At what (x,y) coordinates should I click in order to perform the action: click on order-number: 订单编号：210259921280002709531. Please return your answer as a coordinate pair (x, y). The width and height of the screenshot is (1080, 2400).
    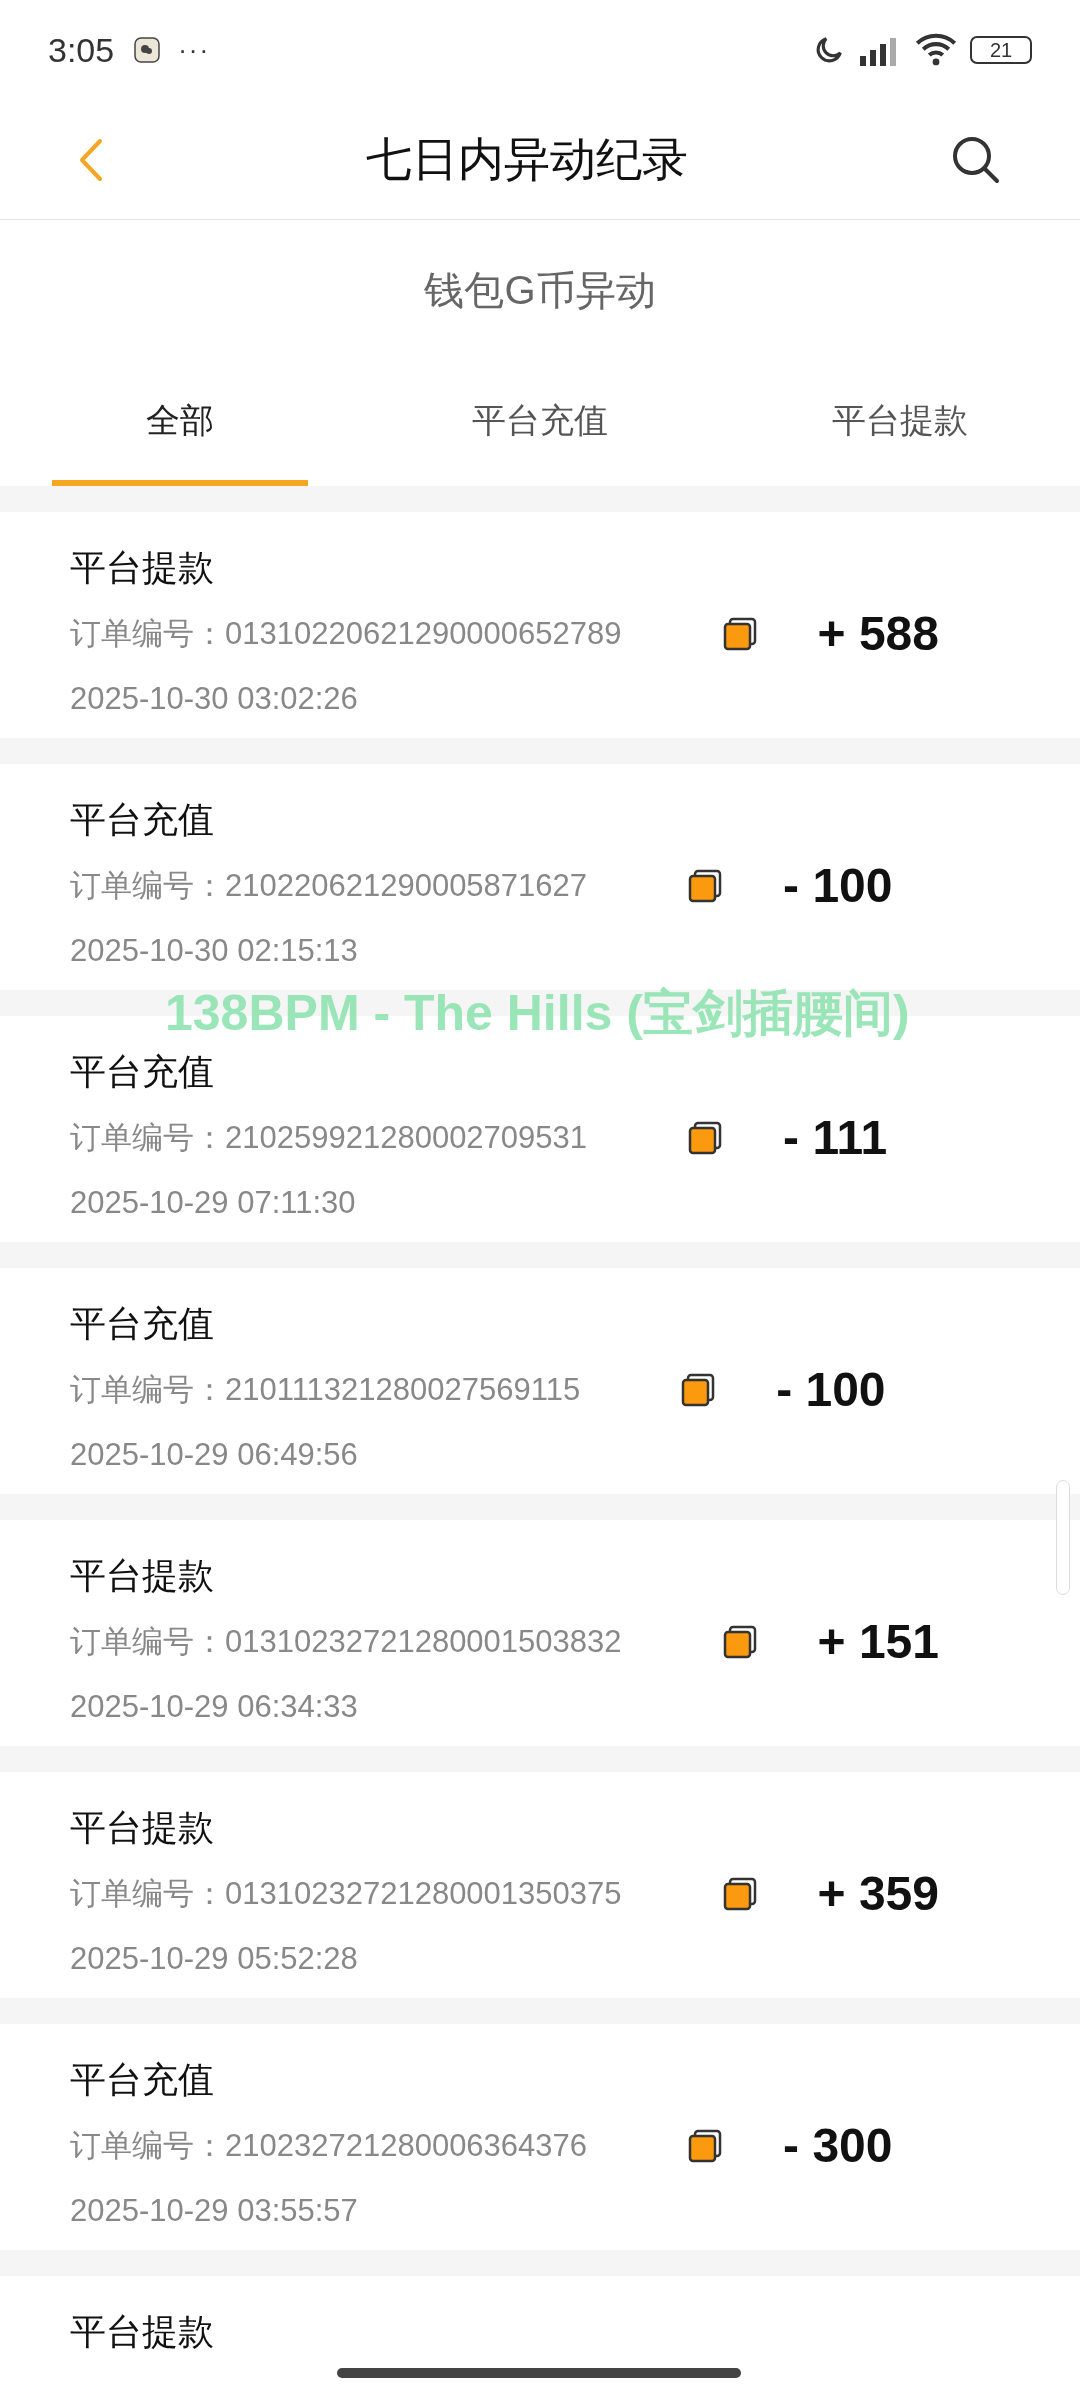
    Looking at the image, I should click on (329, 1137).